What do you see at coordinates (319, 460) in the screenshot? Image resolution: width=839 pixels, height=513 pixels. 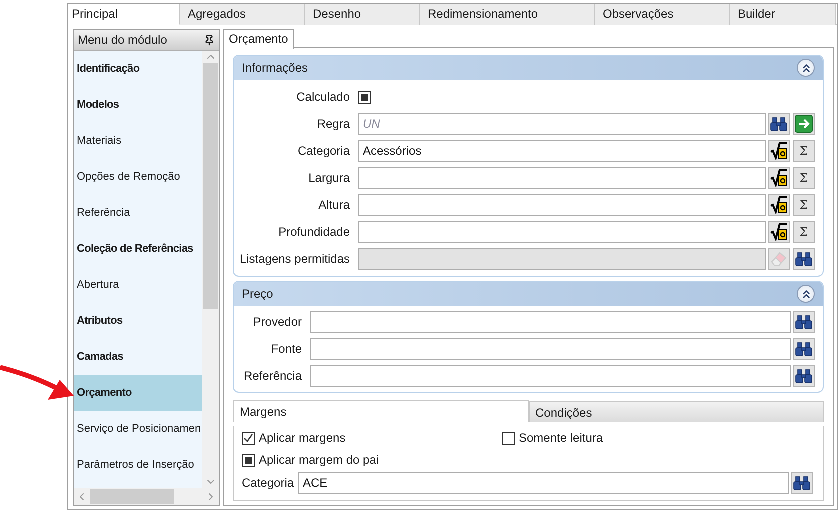 I see `checkbox-label: Aplicar margem do pai` at bounding box center [319, 460].